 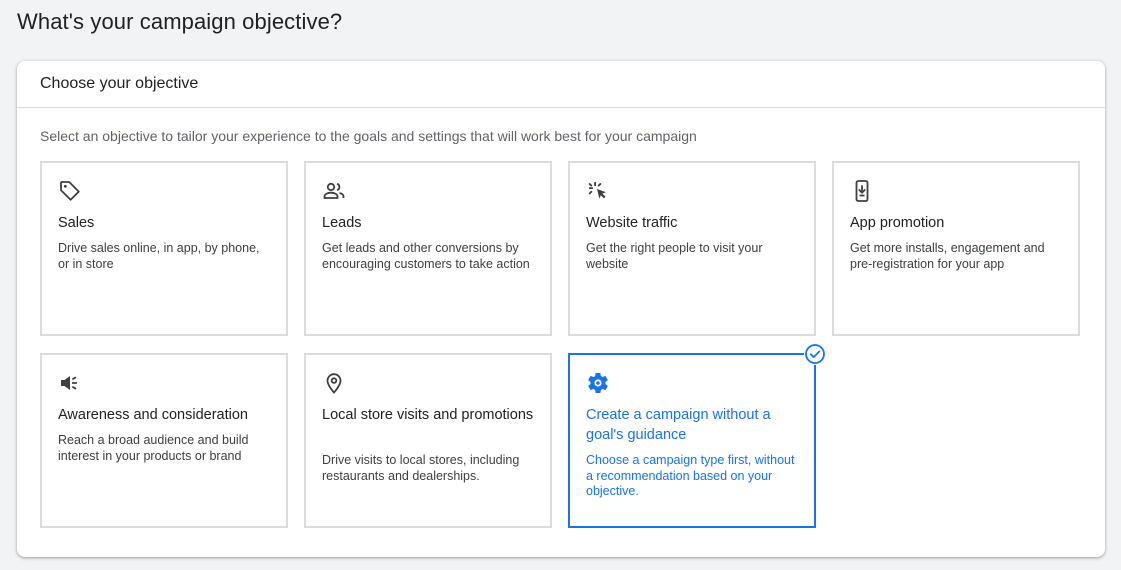 What do you see at coordinates (862, 191) in the screenshot?
I see `phone-download-icon` at bounding box center [862, 191].